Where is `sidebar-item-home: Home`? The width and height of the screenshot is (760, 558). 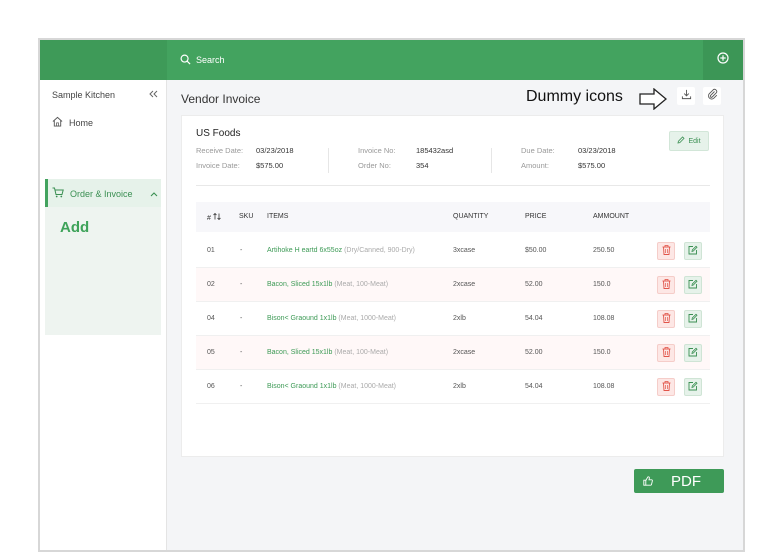
sidebar-item-home: Home is located at coordinates (72, 122).